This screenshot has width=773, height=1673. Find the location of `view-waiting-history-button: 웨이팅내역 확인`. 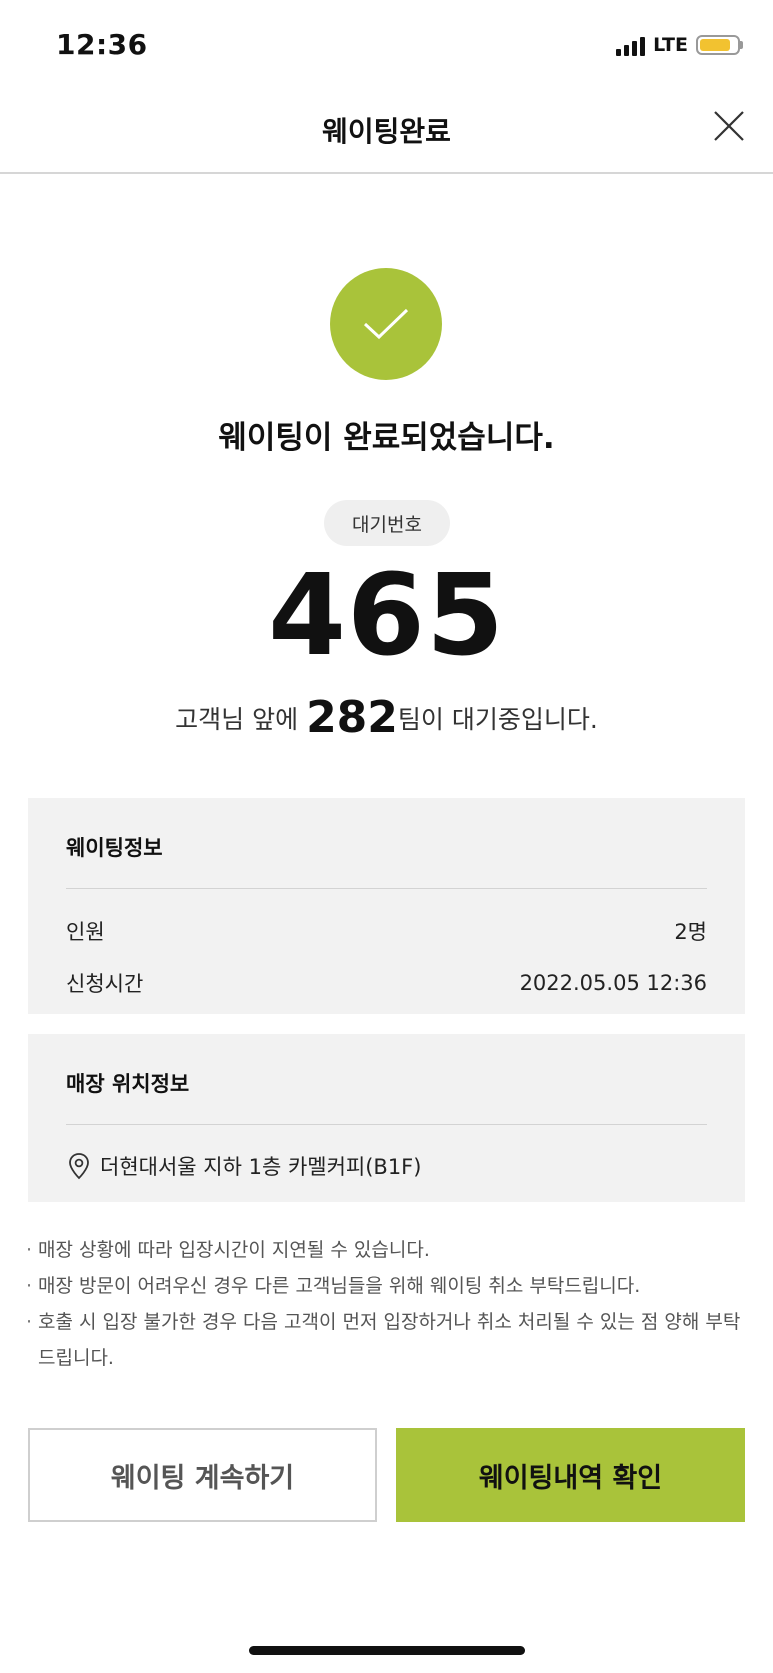

view-waiting-history-button: 웨이팅내역 확인 is located at coordinates (570, 1475).